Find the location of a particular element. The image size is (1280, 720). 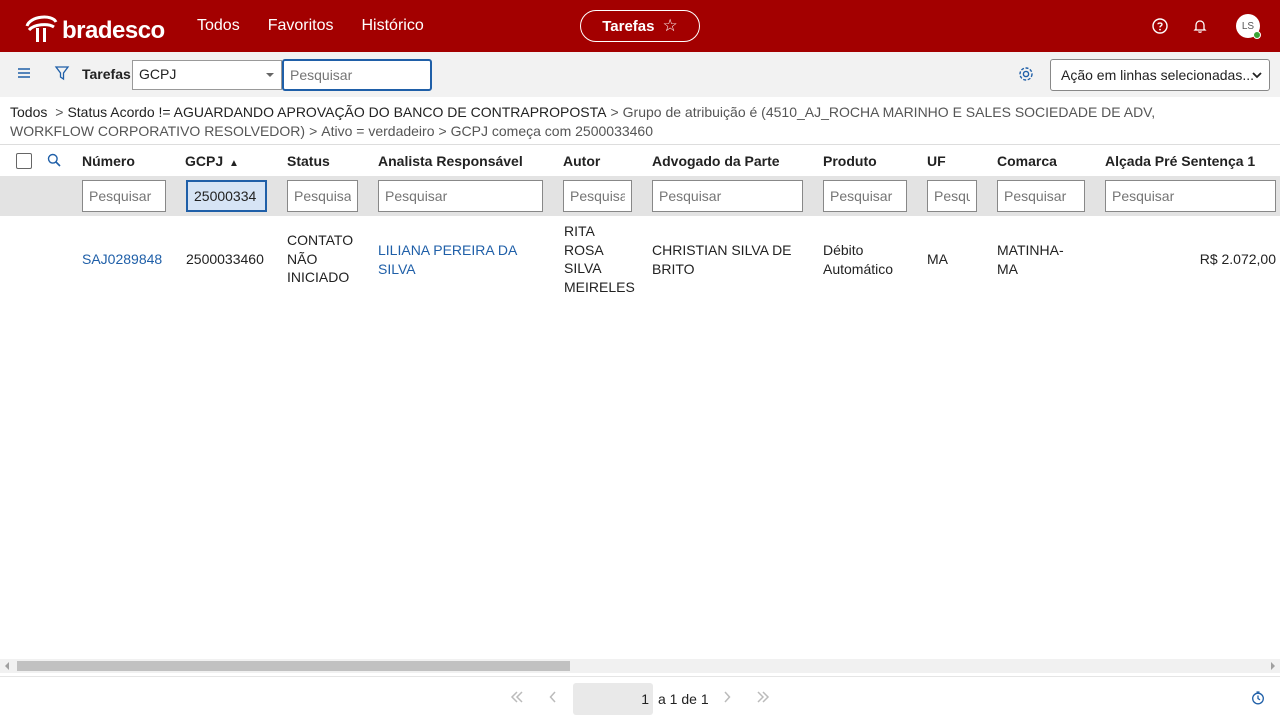

nav-favoritos: Favoritos is located at coordinates (301, 26).